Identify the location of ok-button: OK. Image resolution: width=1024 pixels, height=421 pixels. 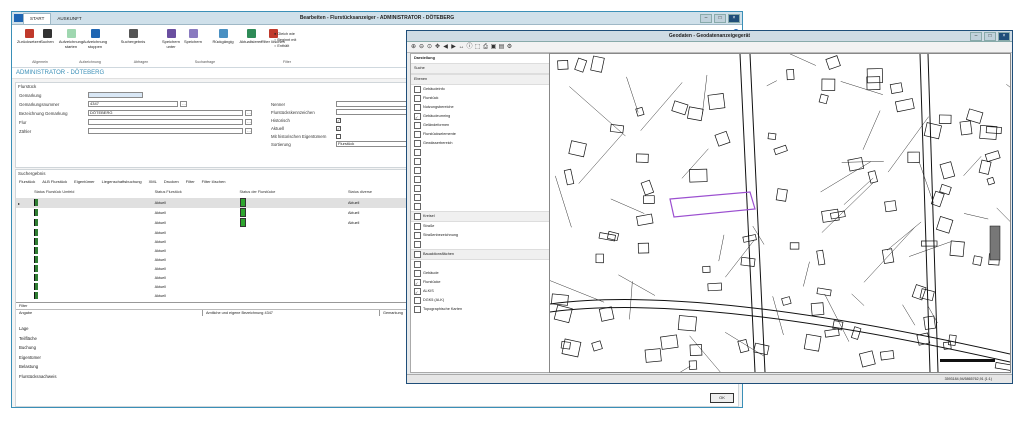
(722, 398).